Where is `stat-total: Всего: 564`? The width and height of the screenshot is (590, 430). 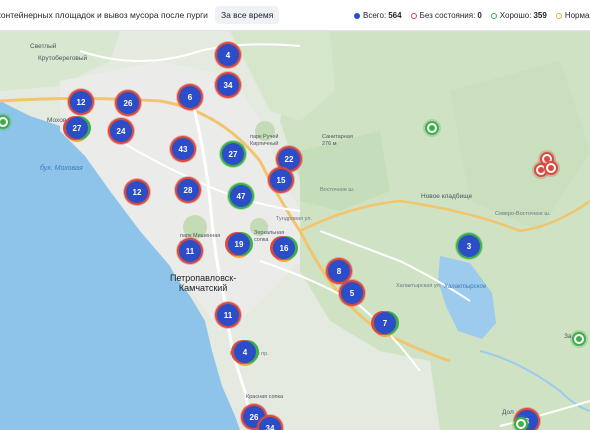 stat-total: Всего: 564 is located at coordinates (378, 15).